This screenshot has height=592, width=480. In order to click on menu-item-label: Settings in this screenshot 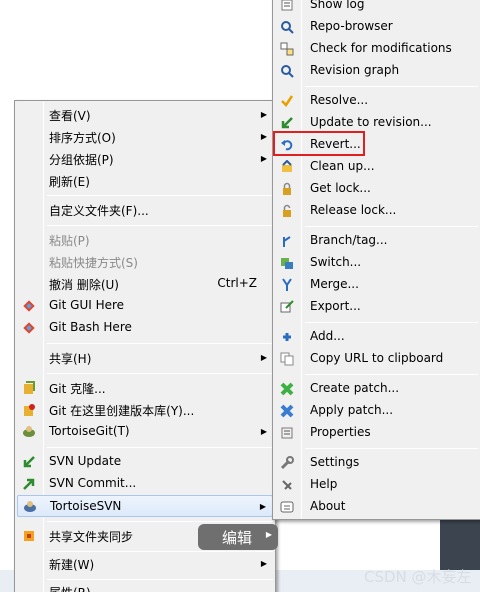, I will do `click(335, 462)`.